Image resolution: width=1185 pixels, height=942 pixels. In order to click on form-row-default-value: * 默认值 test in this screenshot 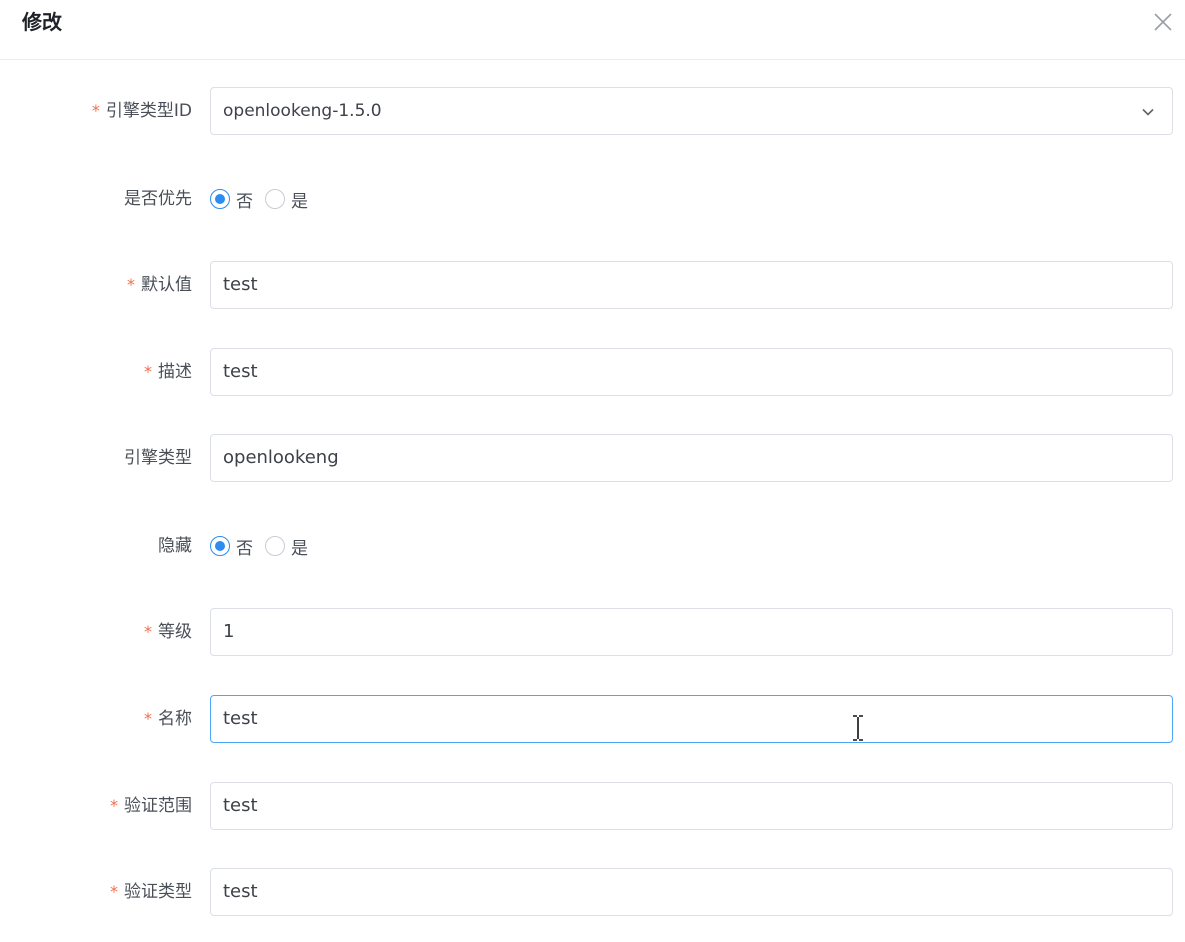, I will do `click(592, 285)`.